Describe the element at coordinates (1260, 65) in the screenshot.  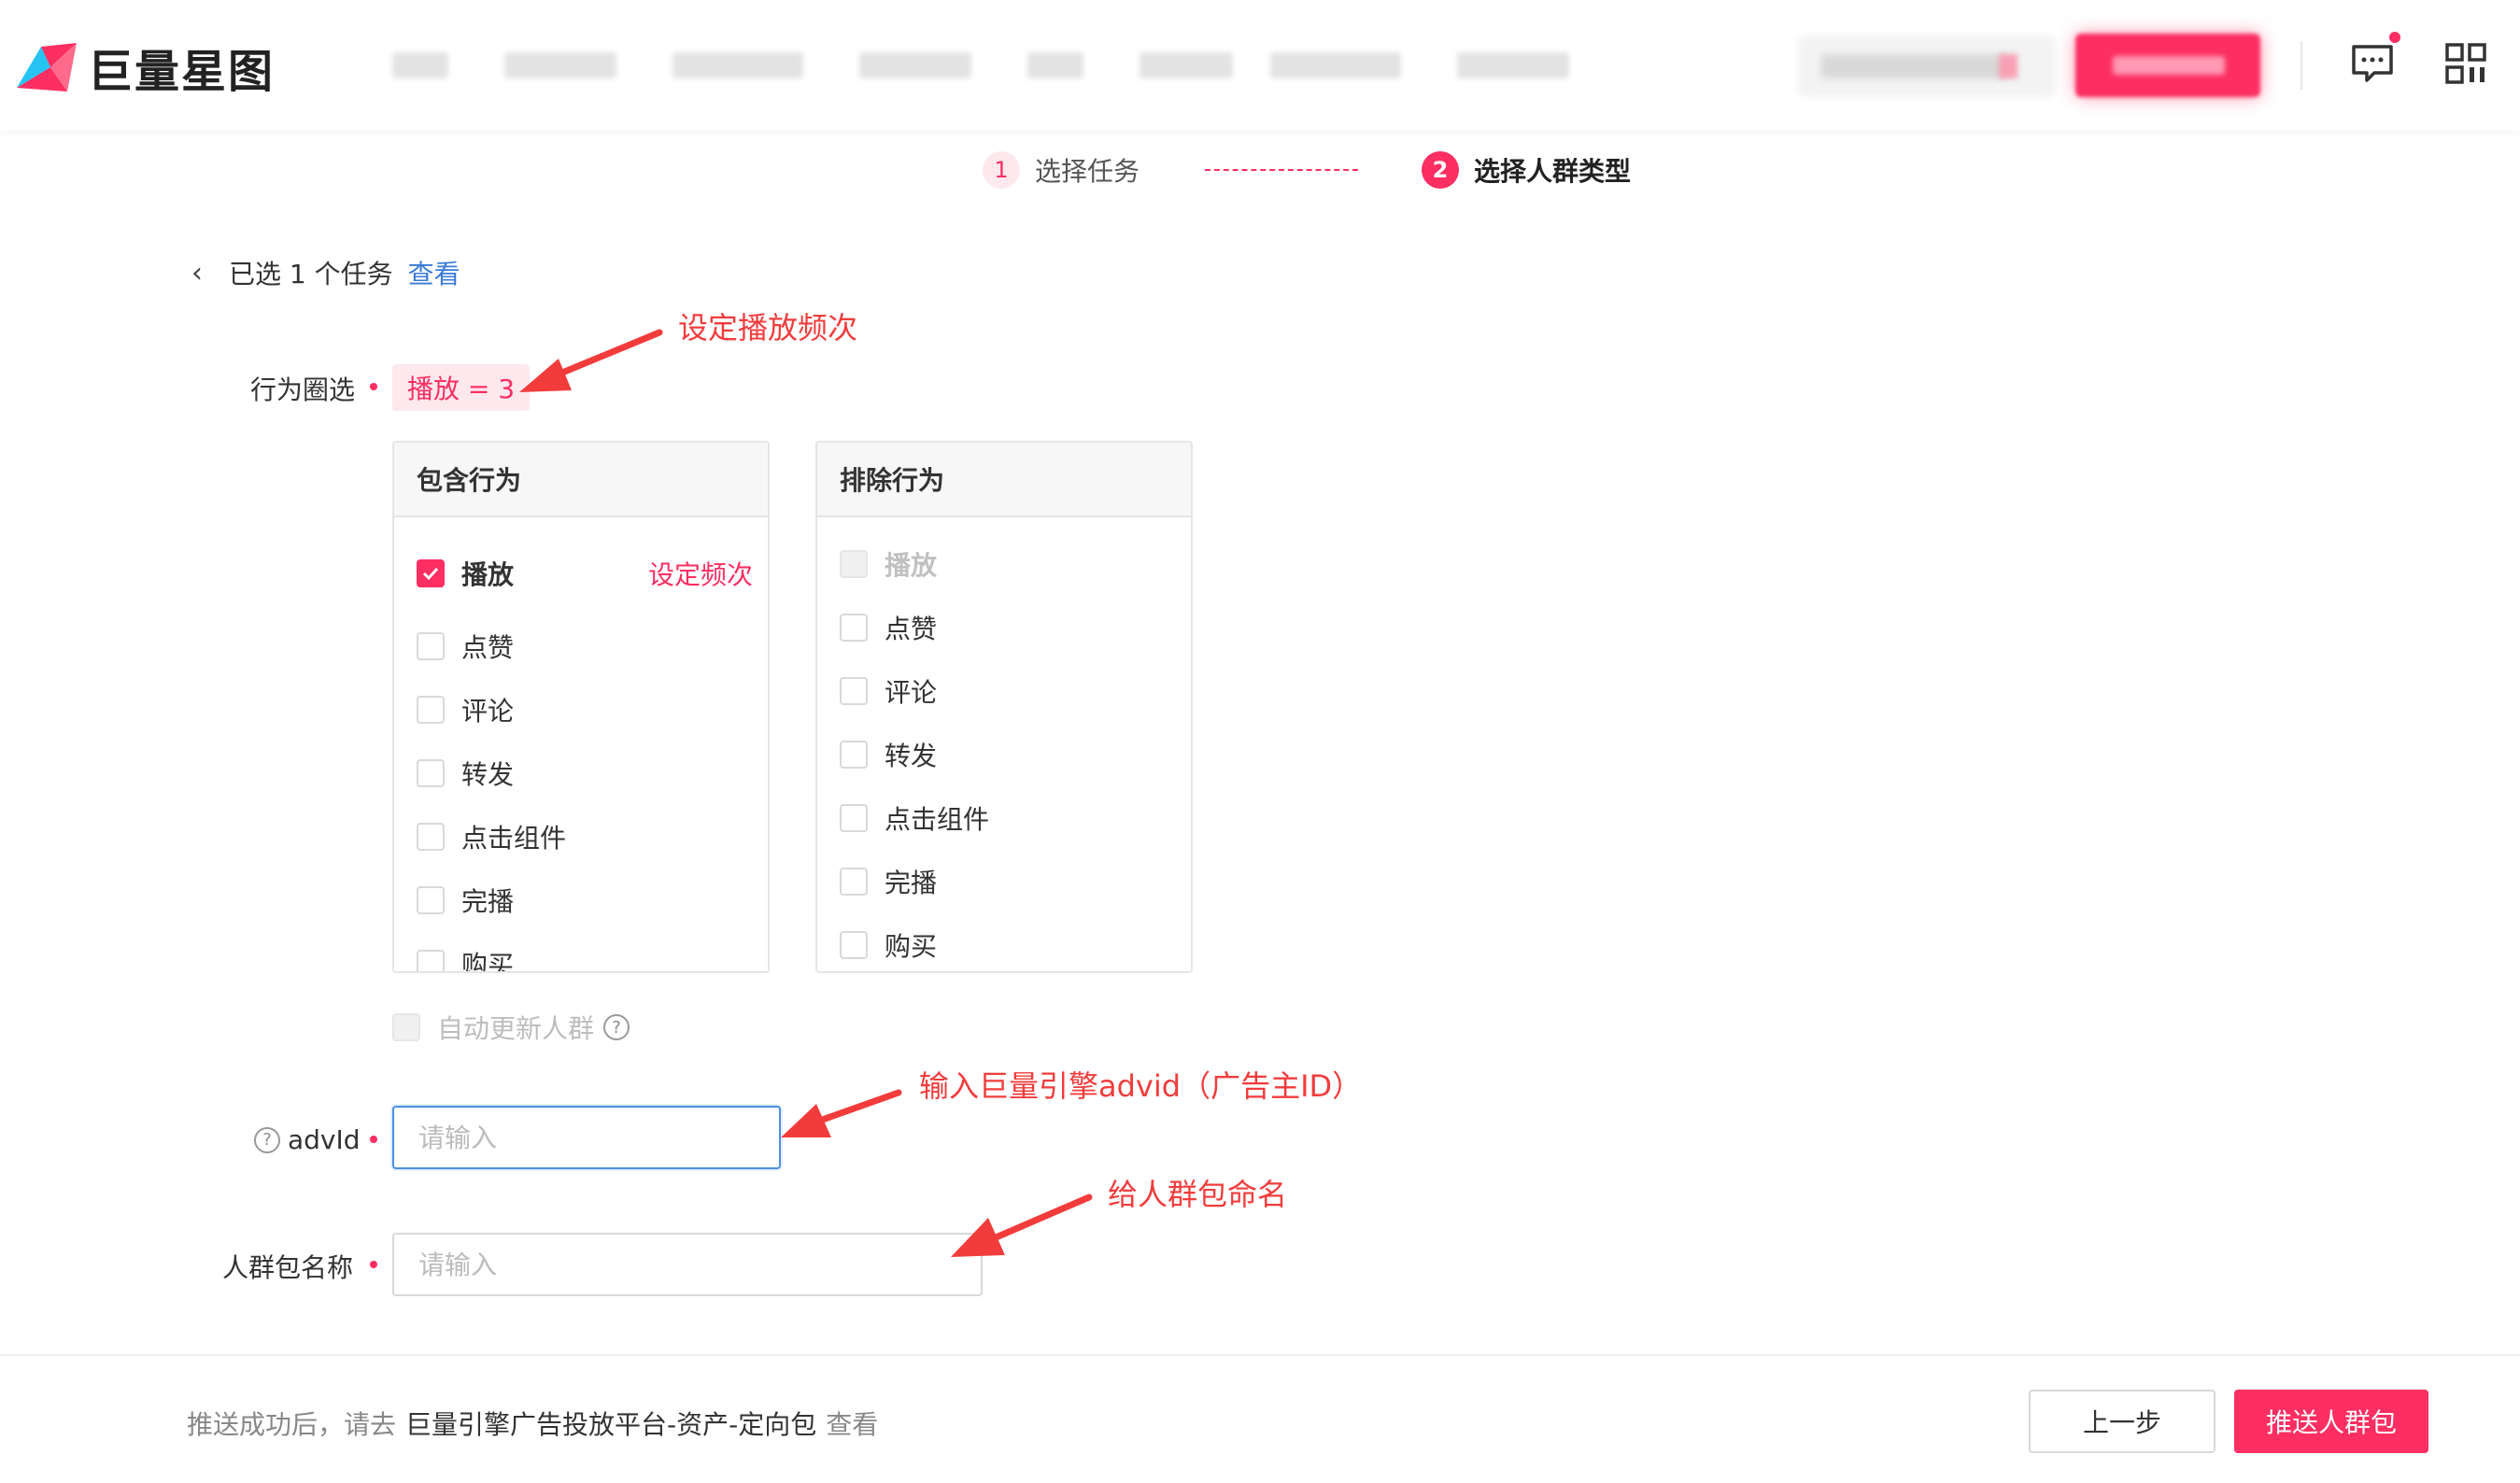
I see `top-header: 巨量星图` at that location.